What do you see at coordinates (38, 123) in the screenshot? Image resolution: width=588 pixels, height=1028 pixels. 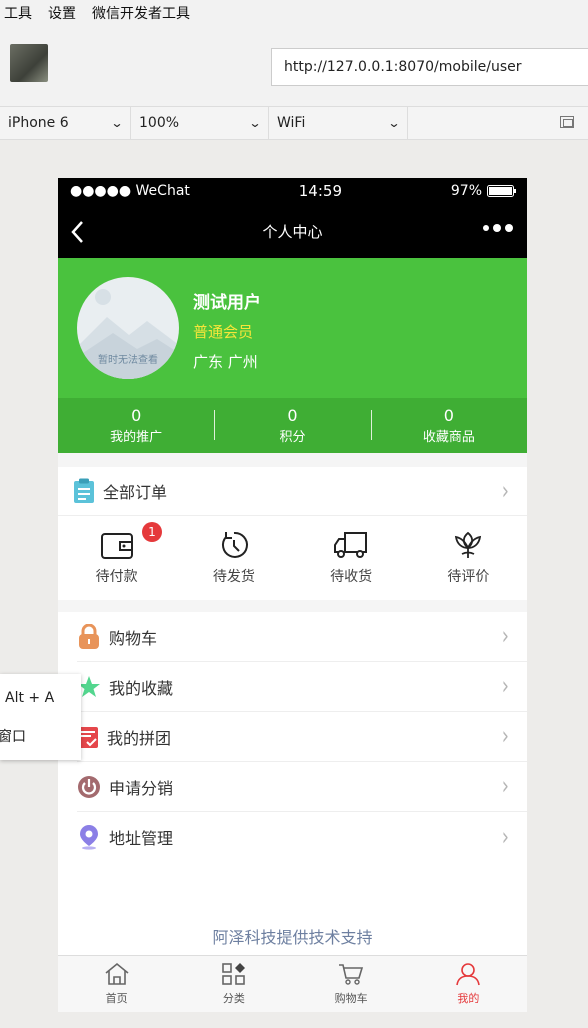 I see `device-select-value: iPhone 6` at bounding box center [38, 123].